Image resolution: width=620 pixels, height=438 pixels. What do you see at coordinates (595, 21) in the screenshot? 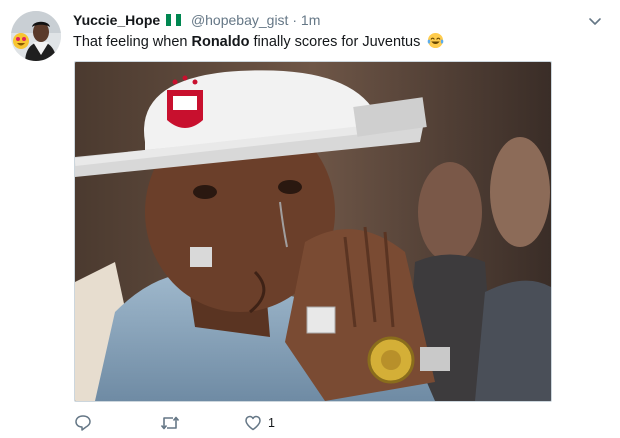
I see `chevron-down-icon` at bounding box center [595, 21].